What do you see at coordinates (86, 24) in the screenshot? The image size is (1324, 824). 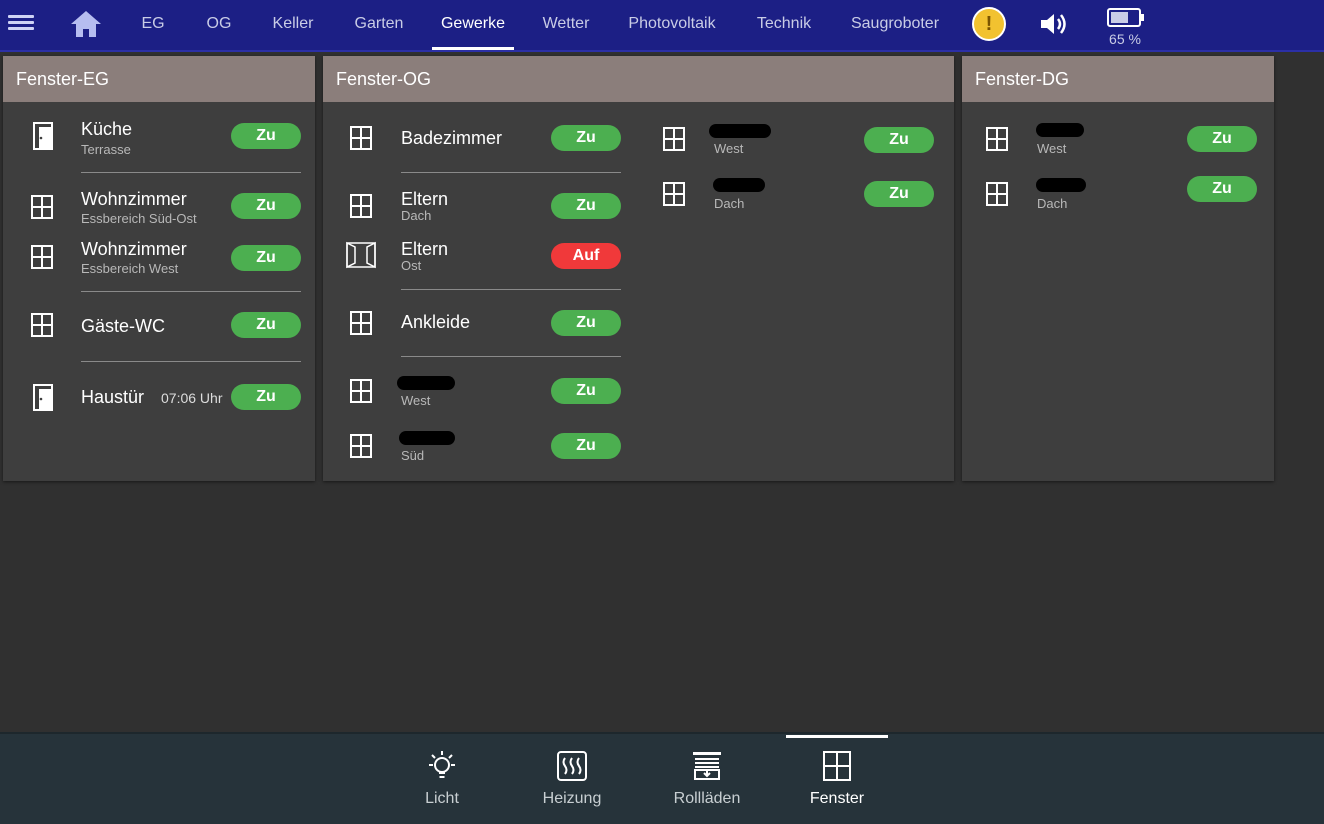 I see `home-icon` at bounding box center [86, 24].